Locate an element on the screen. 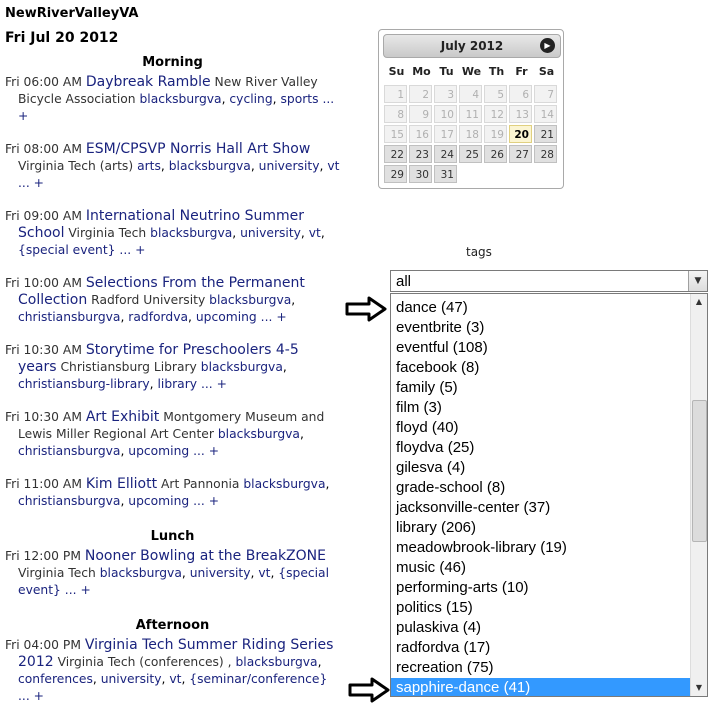 Image resolution: width=714 pixels, height=721 pixels. tag-option: floydva (25) is located at coordinates (541, 448).